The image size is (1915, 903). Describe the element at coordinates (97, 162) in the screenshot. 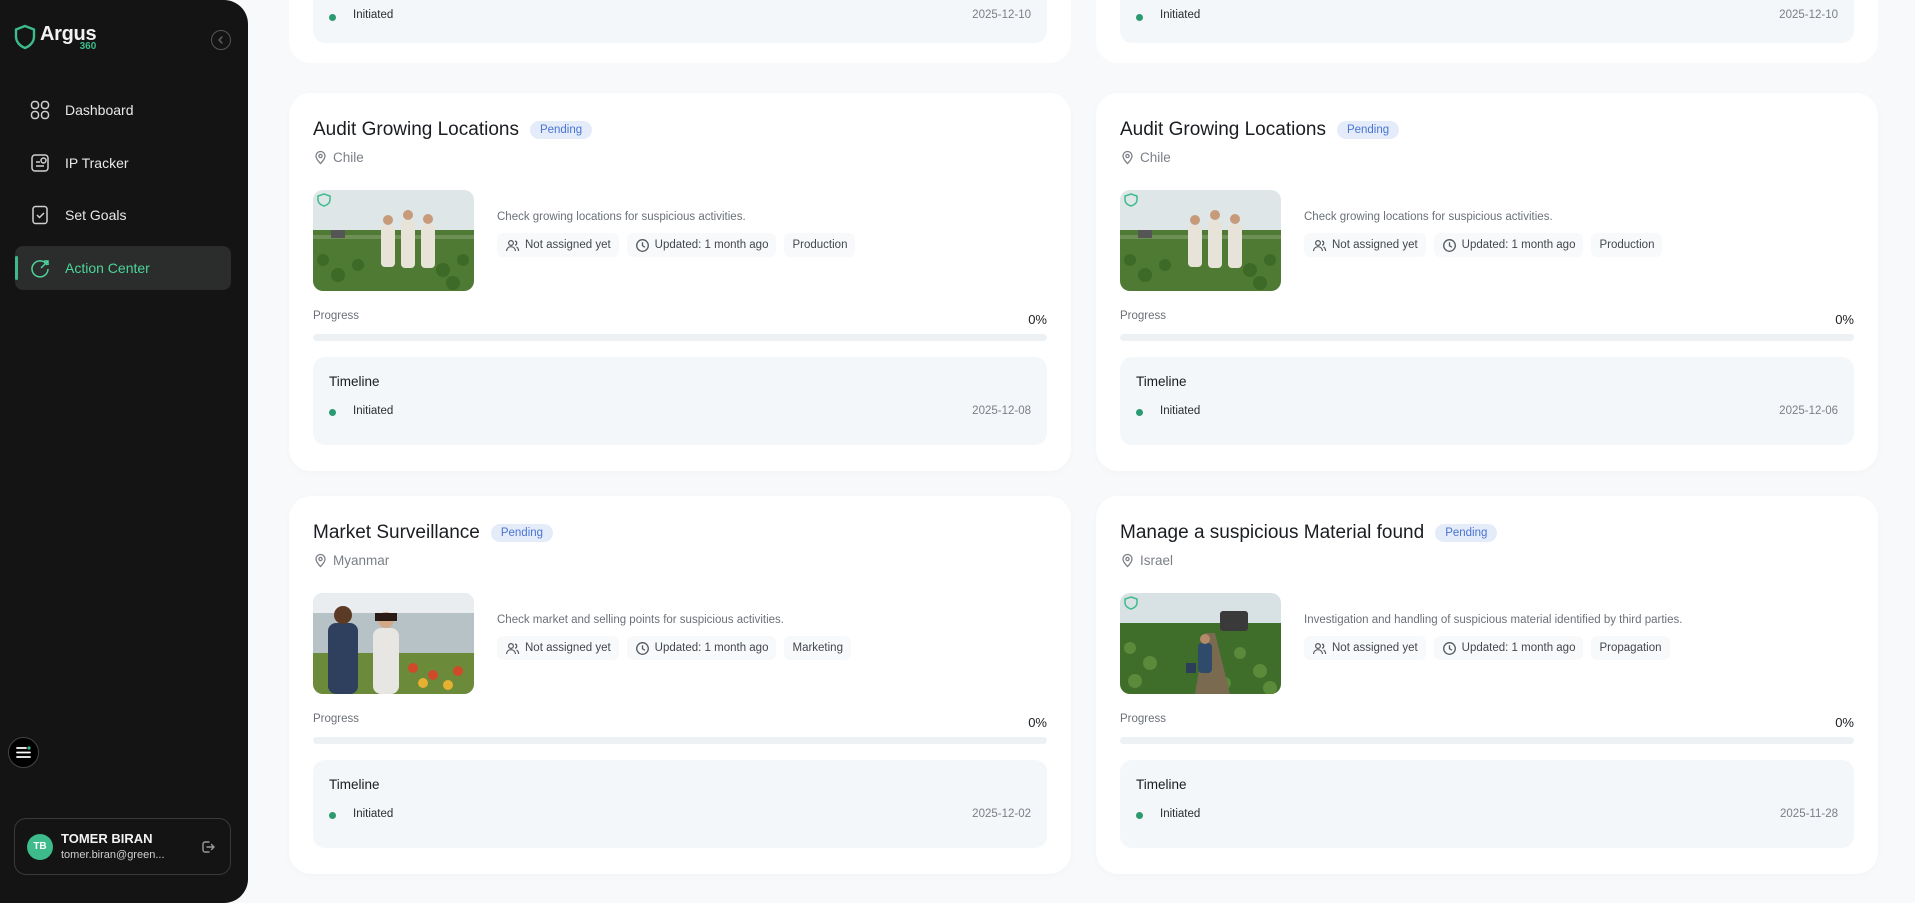

I see `sidebar-item-label: IP Tracker` at that location.